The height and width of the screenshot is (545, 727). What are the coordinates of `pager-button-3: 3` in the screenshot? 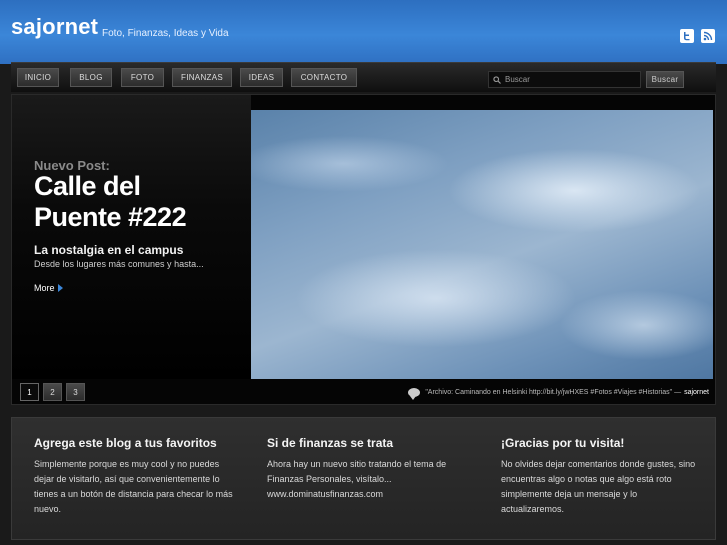 It's located at (75, 392).